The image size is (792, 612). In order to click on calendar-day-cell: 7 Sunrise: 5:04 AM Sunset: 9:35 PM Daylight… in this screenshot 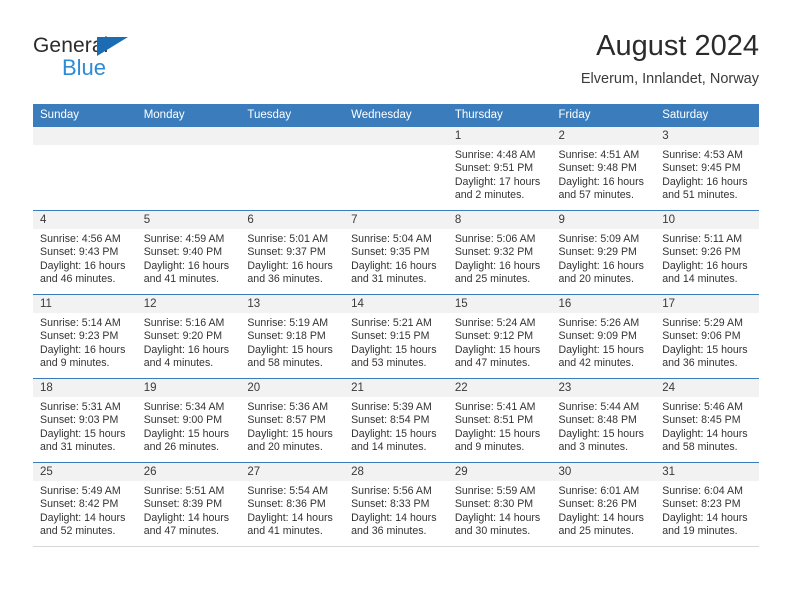, I will do `click(396, 252)`.